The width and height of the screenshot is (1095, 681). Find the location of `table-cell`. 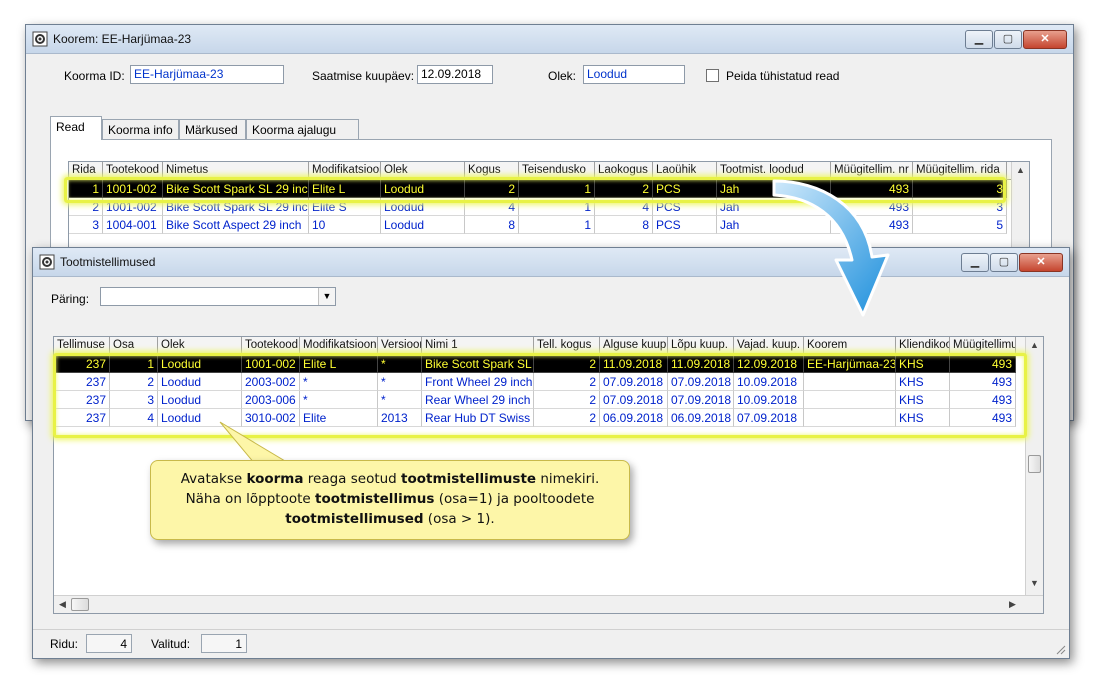

table-cell is located at coordinates (850, 400).